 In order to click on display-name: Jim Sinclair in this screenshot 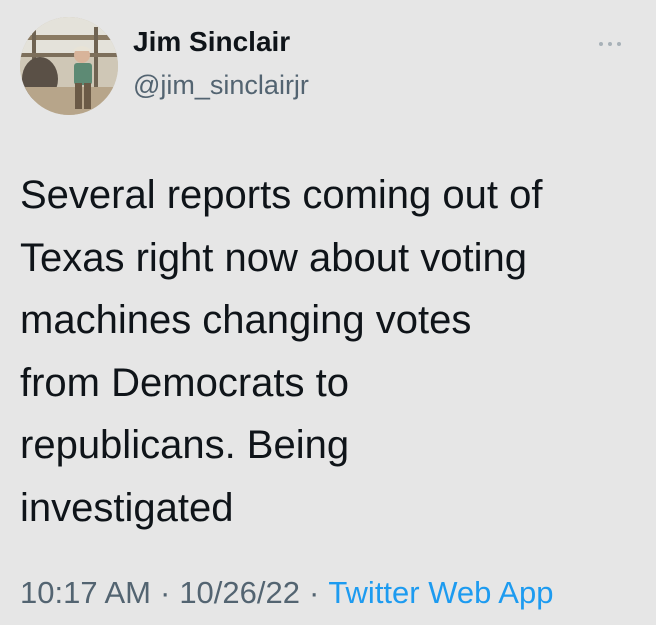, I will do `click(211, 42)`.